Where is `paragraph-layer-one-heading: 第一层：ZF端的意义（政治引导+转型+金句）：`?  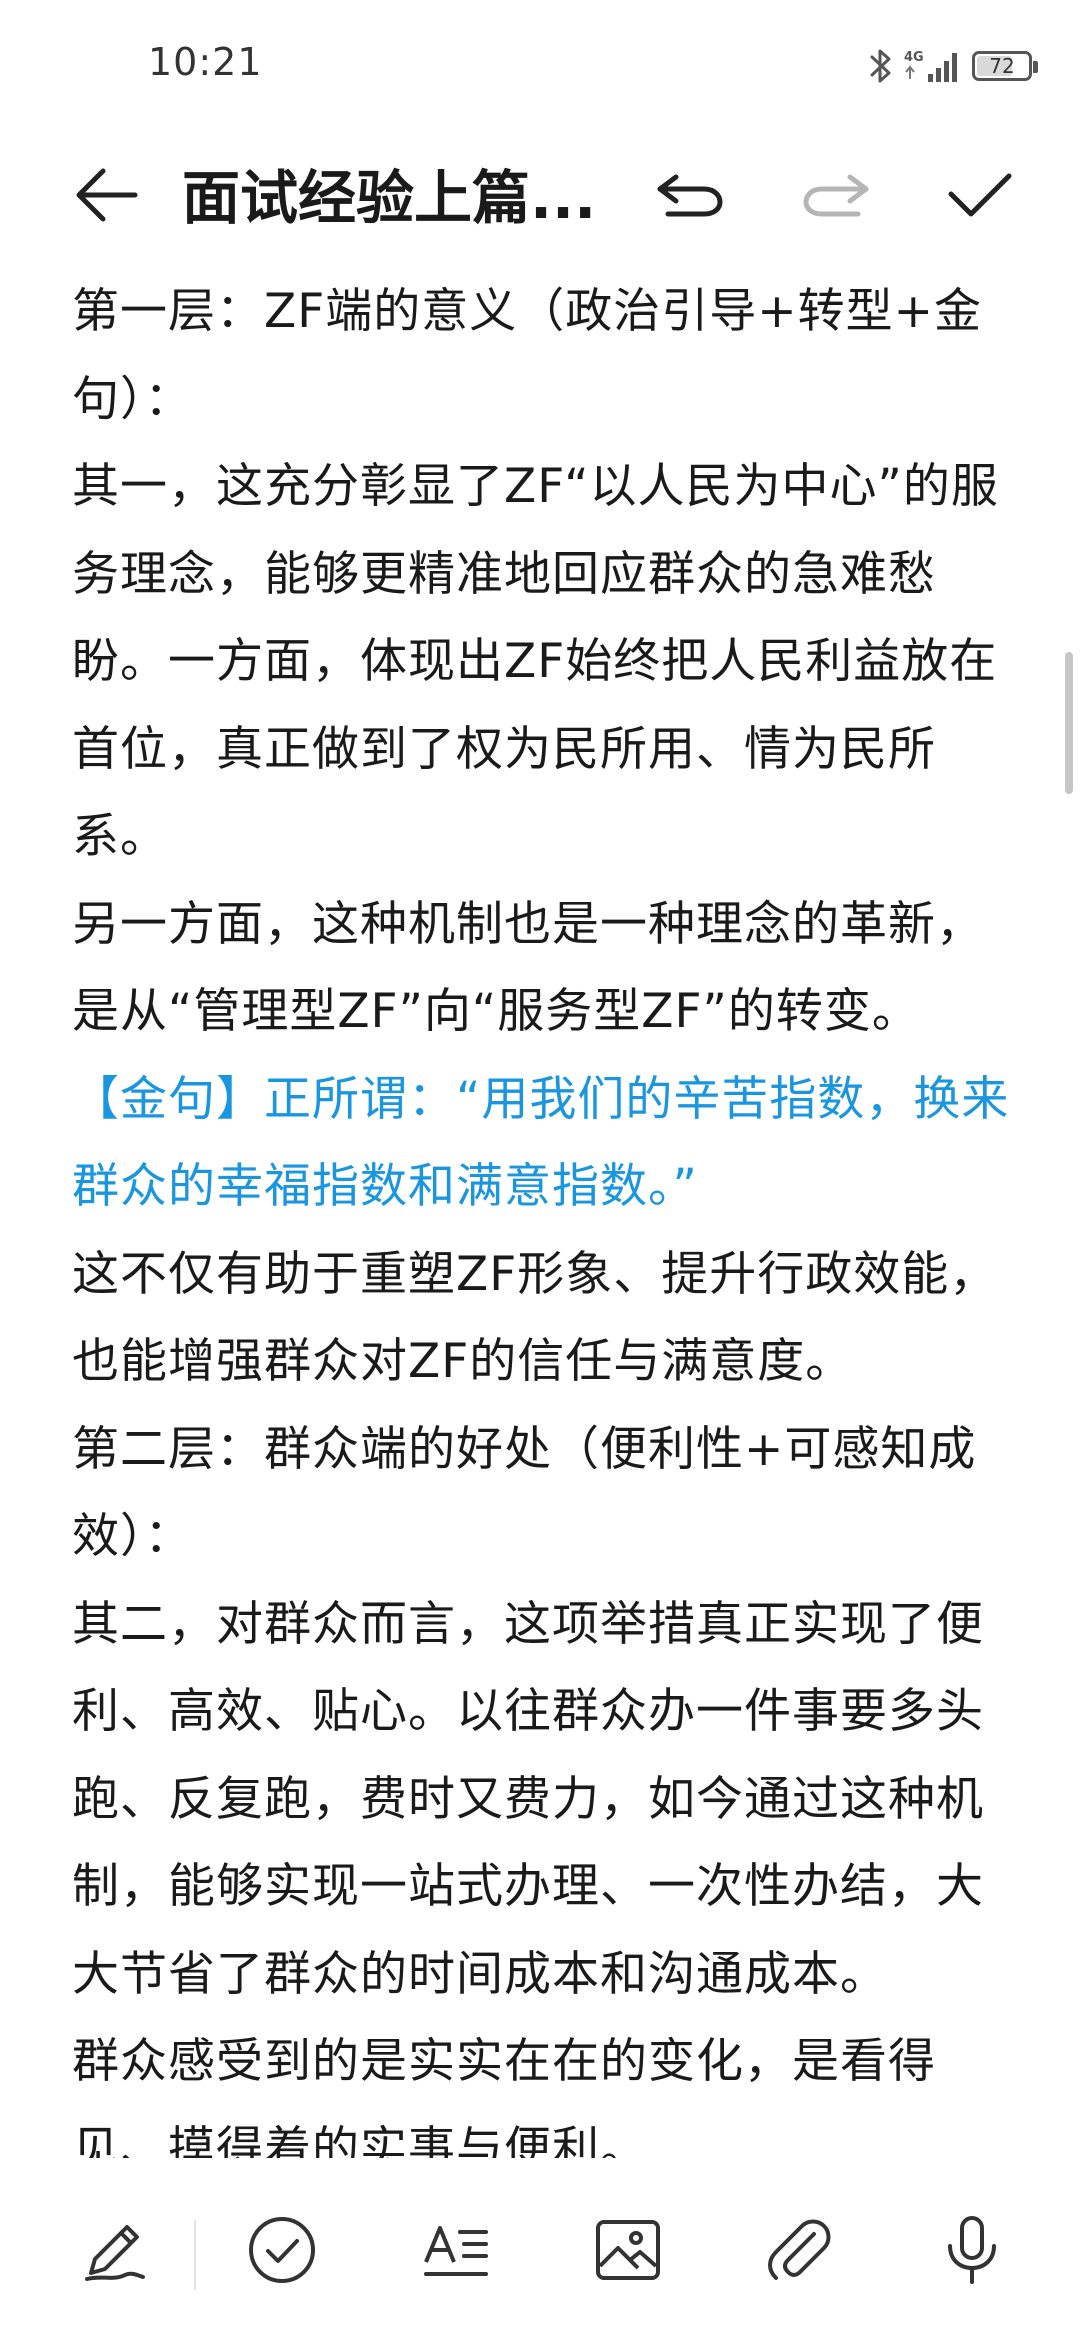
paragraph-layer-one-heading: 第一层：ZF端的意义（政治引导+转型+金句）： is located at coordinates (547, 355).